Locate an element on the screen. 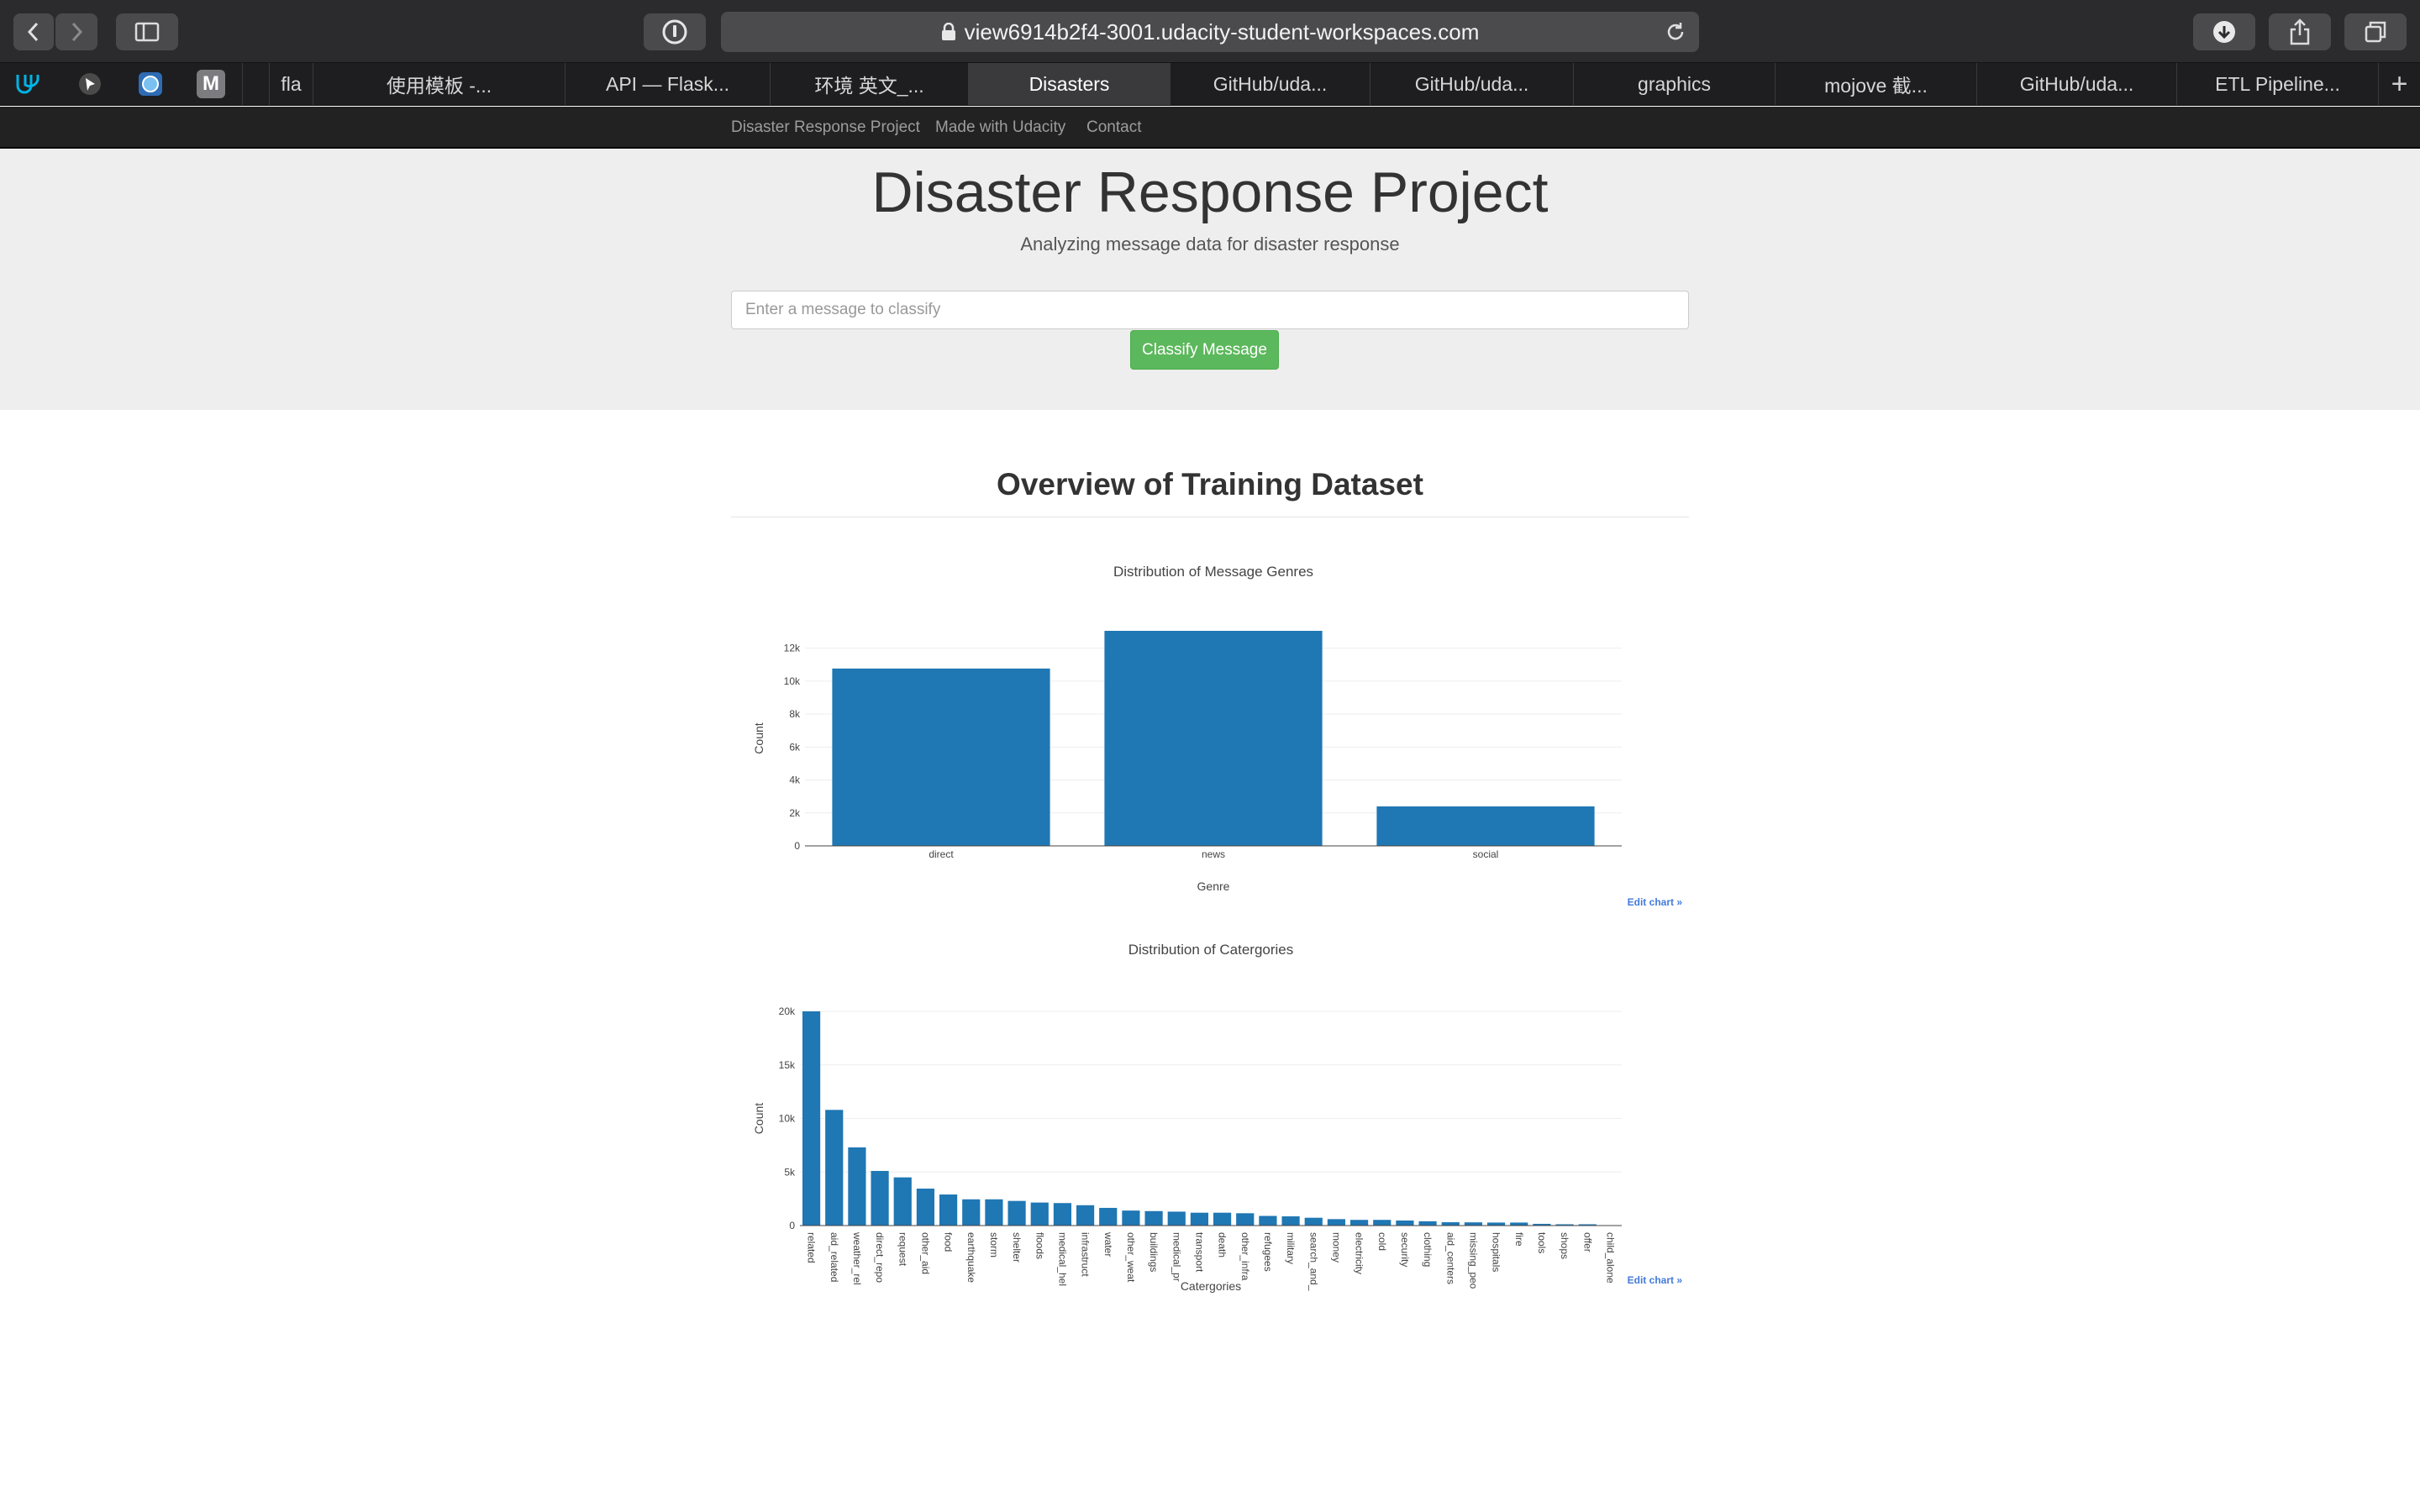  y-axis-title: Count is located at coordinates (758, 1118).